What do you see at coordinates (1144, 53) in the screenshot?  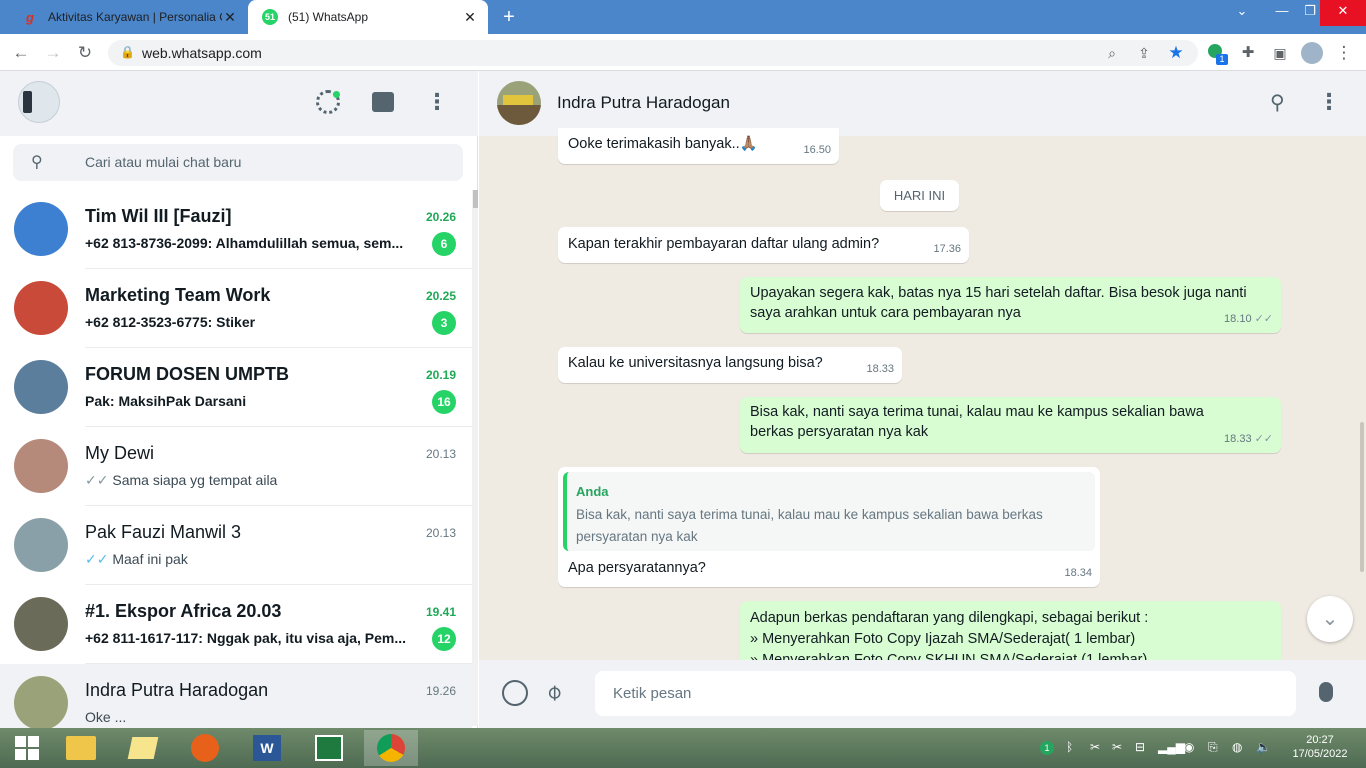 I see `share-icon: ⇪` at bounding box center [1144, 53].